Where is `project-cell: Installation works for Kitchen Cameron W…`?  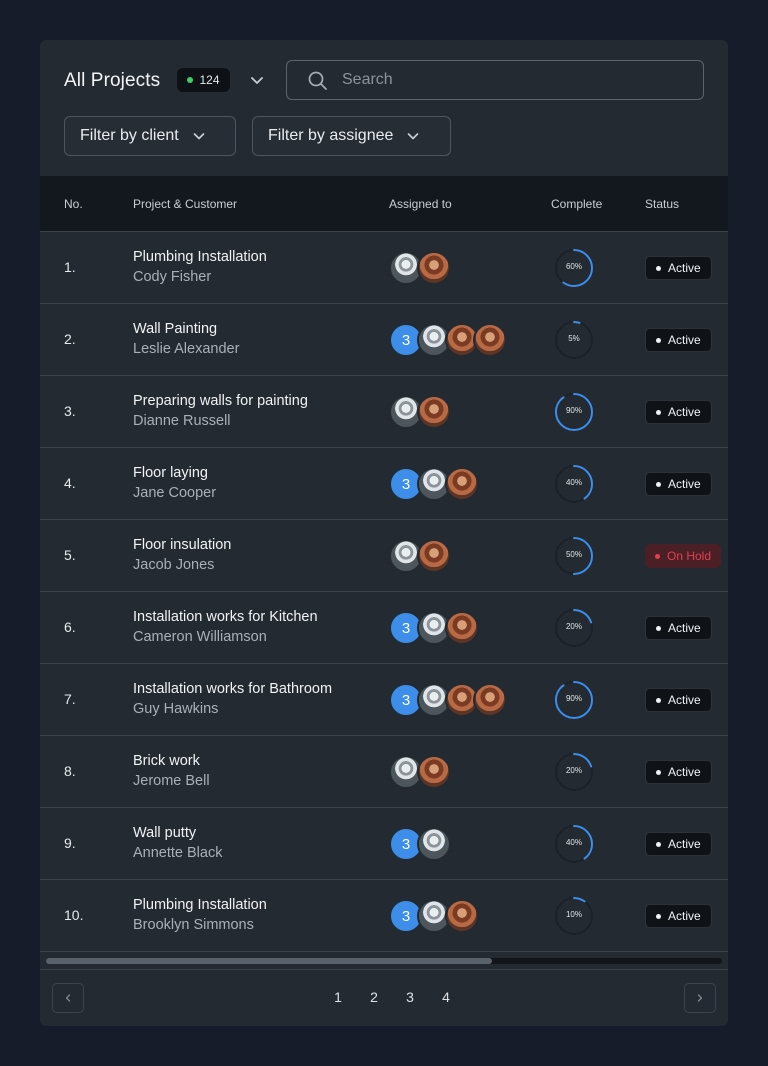 project-cell: Installation works for Kitchen Cameron W… is located at coordinates (248, 627).